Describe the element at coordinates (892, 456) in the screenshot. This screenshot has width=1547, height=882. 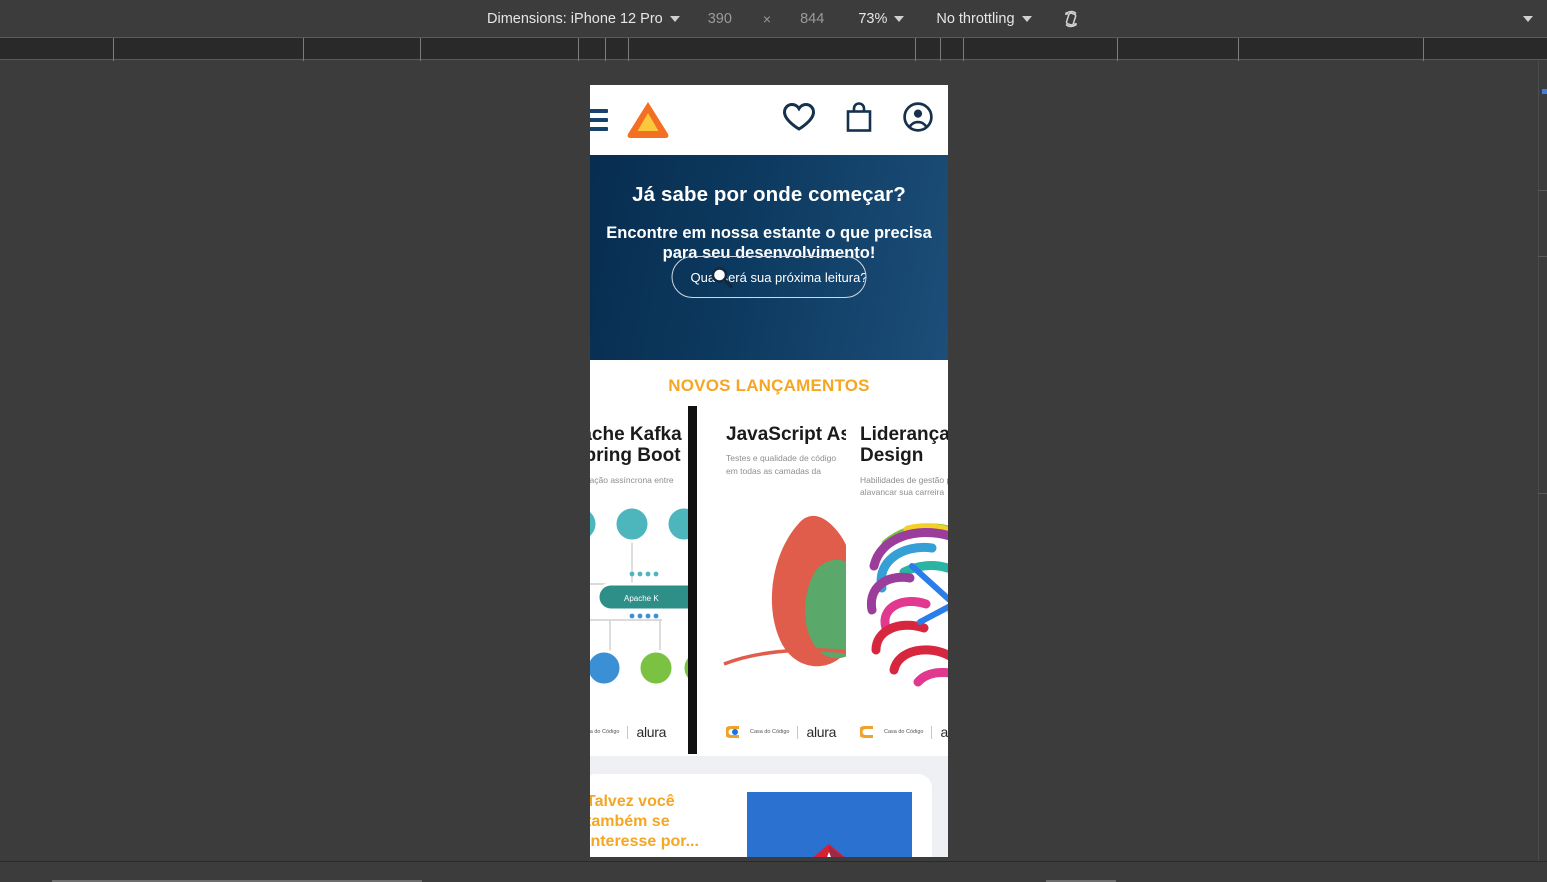
I see `book-title-line2: Design` at that location.